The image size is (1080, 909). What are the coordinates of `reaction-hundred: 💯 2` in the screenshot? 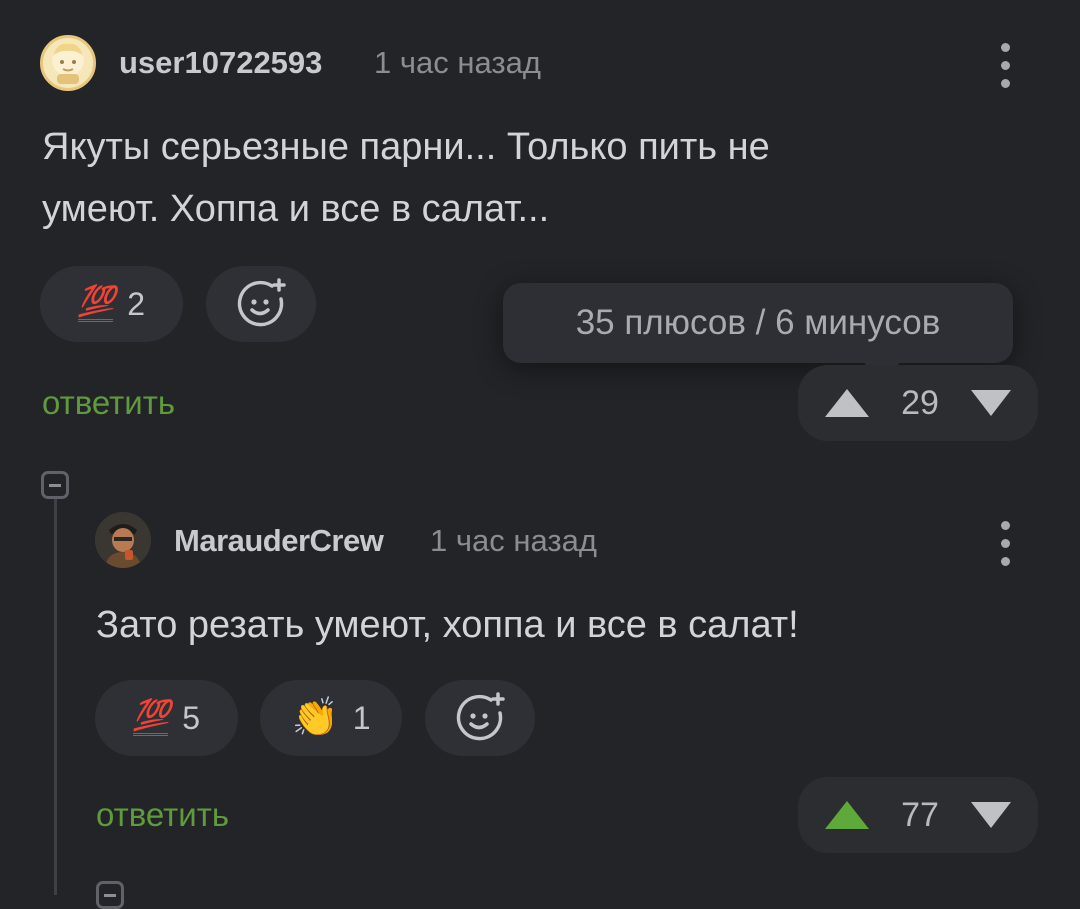 It's located at (111, 304).